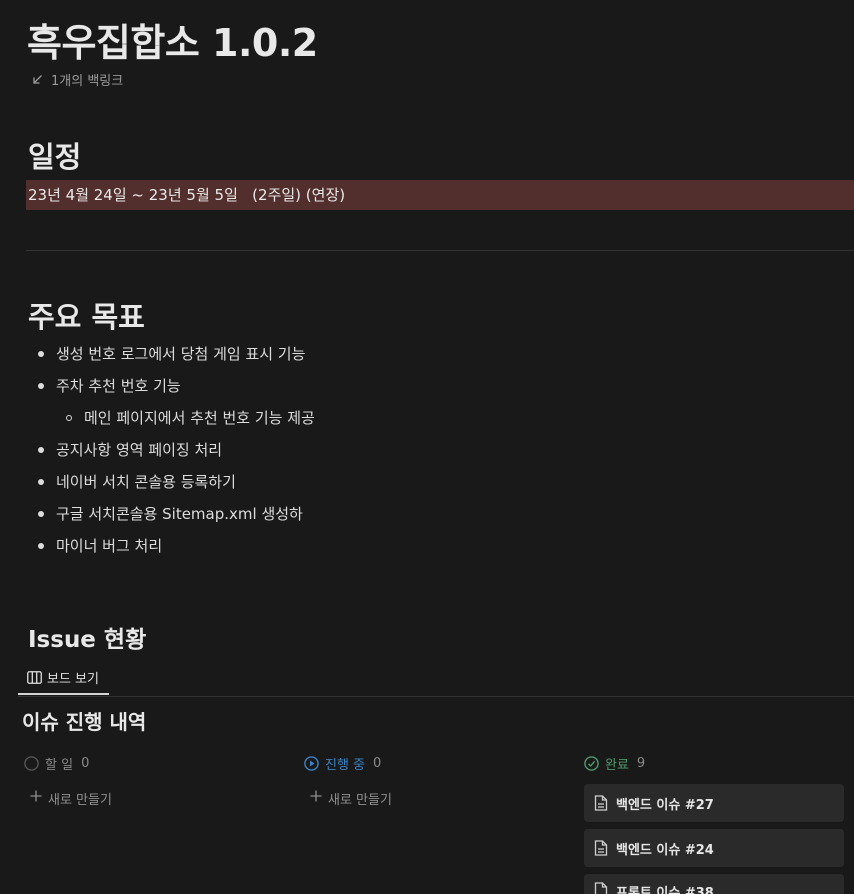  I want to click on goals-heading: 주요 목표, so click(86, 317).